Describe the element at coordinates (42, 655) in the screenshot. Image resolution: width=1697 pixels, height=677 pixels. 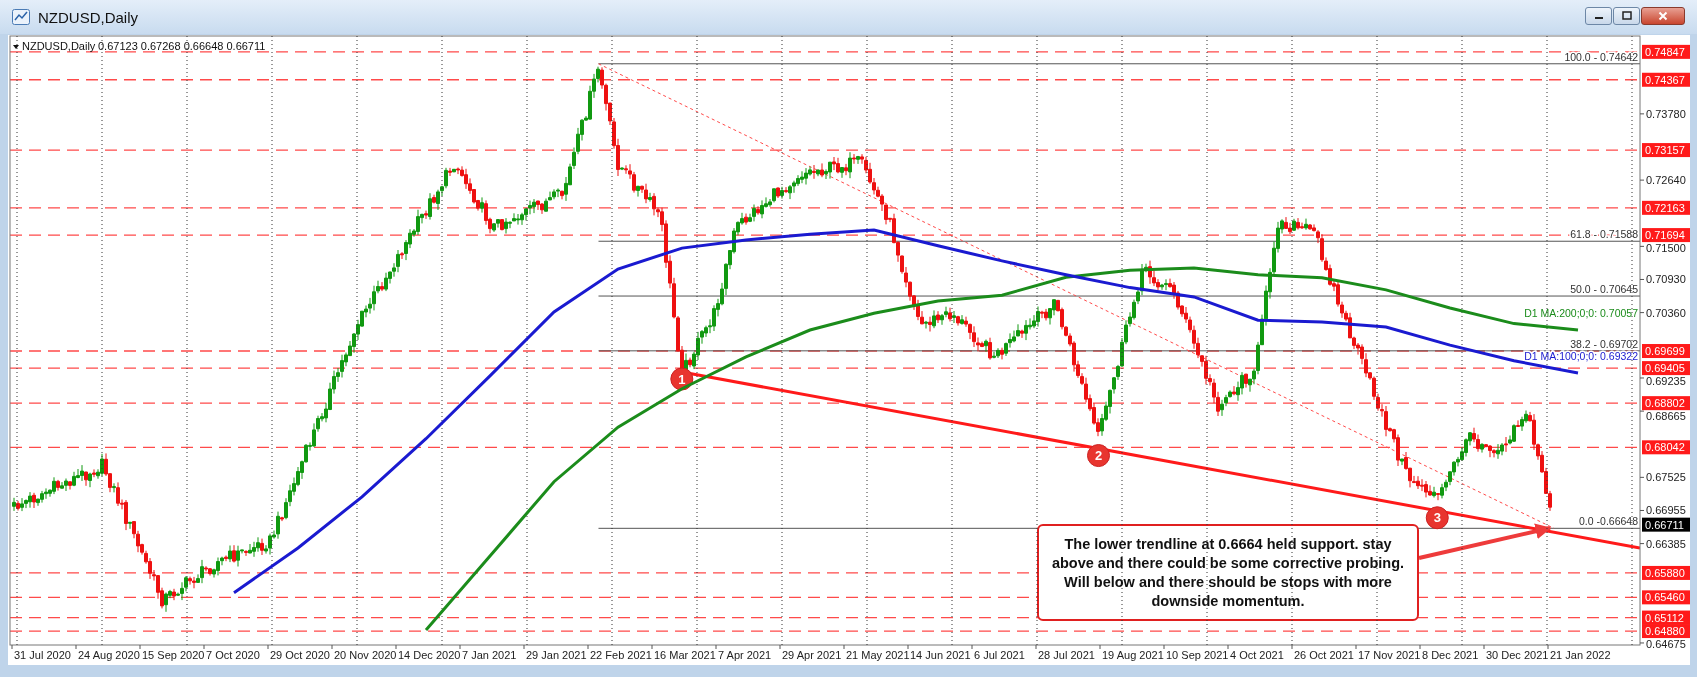
I see `date-axis-label: 31 Jul 2020` at that location.